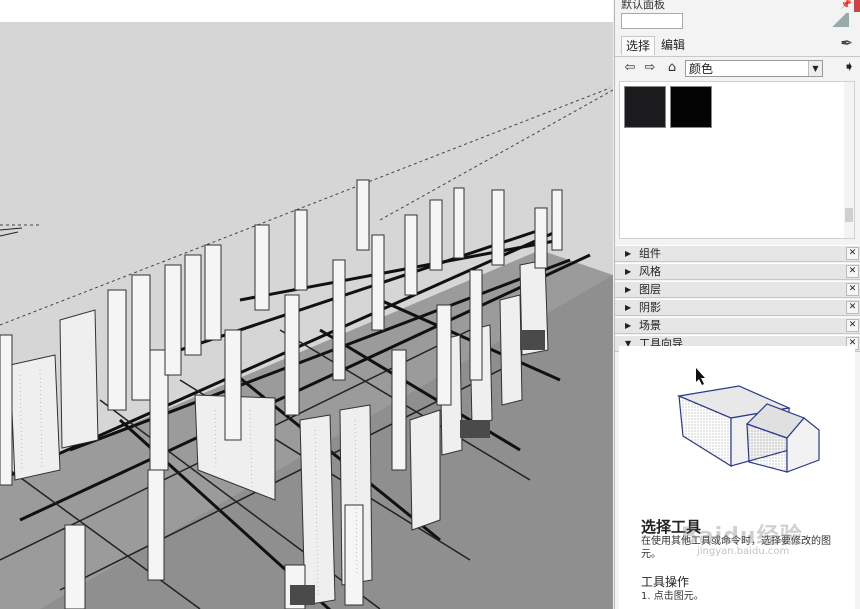 The height and width of the screenshot is (609, 860). What do you see at coordinates (748, 420) in the screenshot?
I see `select-tool-illustration` at bounding box center [748, 420].